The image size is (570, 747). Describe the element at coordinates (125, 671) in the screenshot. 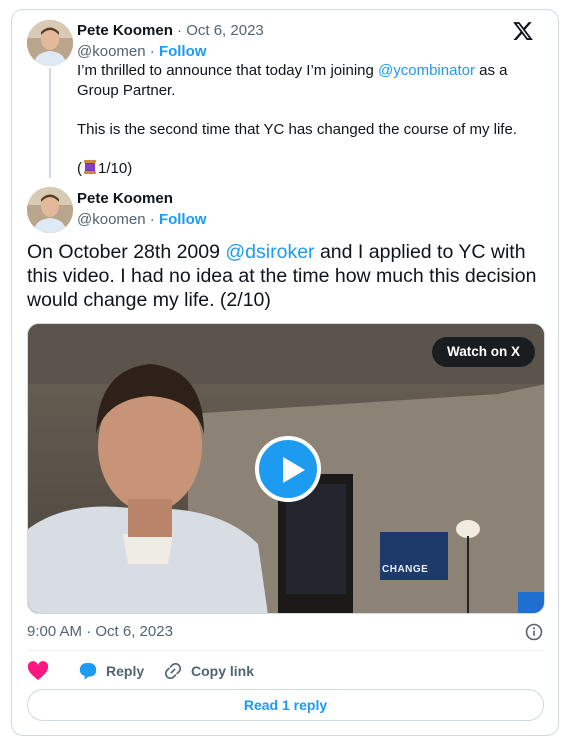

I see `reply-label: Reply` at that location.